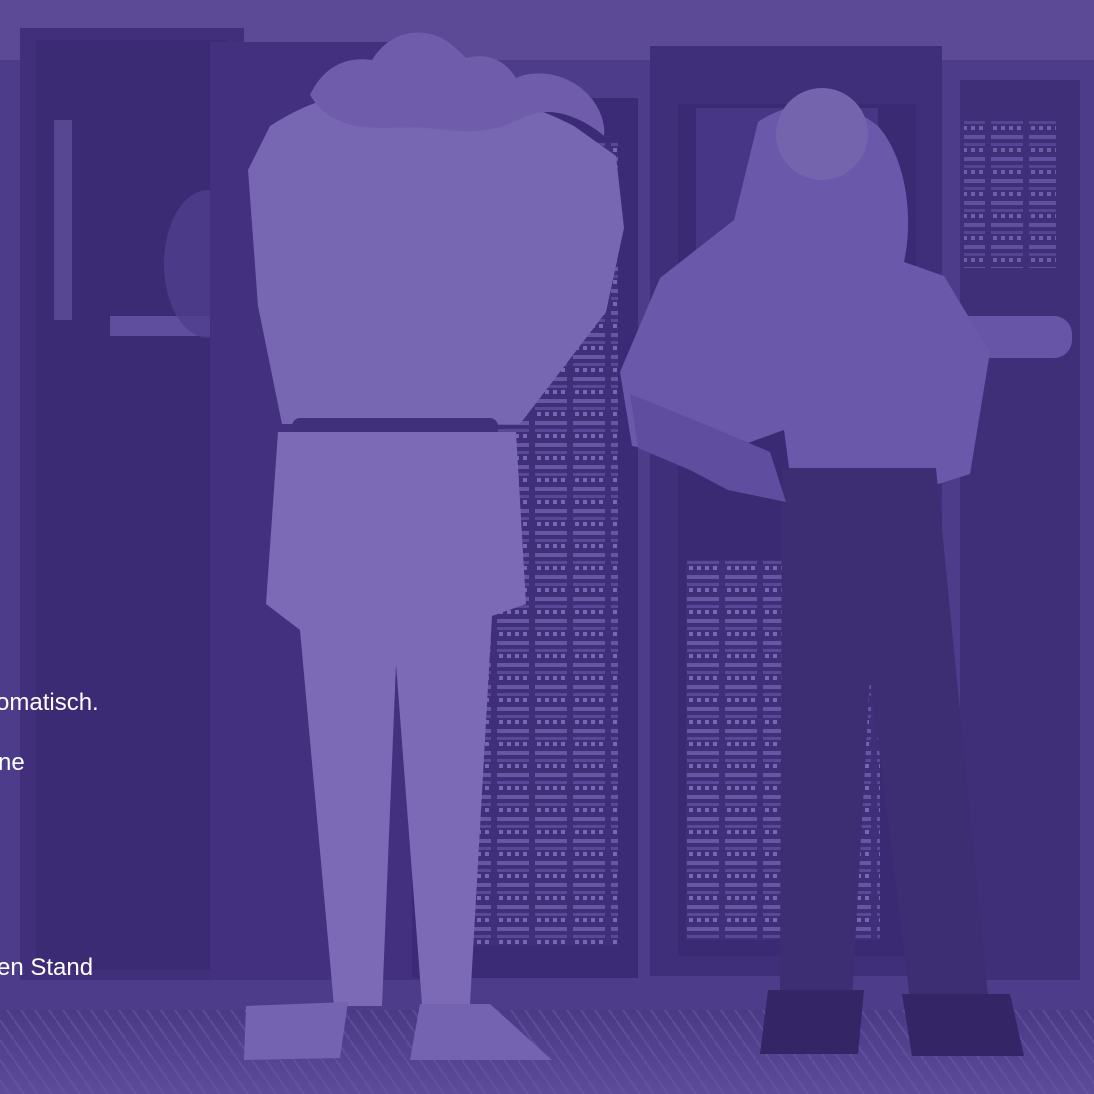  Describe the element at coordinates (49, 702) in the screenshot. I see `overlay-text-line-1: omatisch.` at that location.